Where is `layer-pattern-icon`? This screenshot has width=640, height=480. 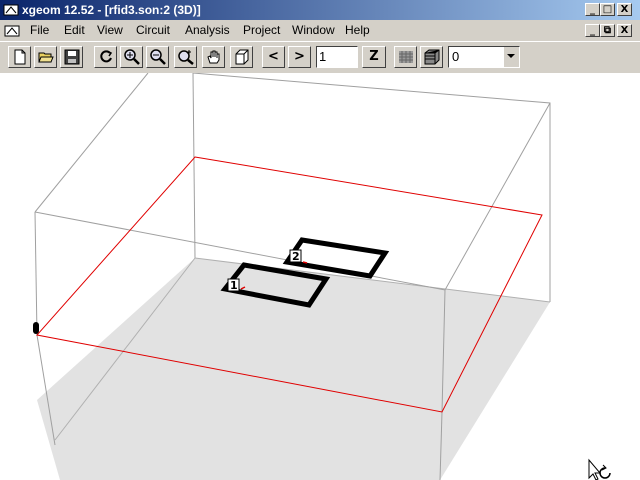
layer-pattern-icon is located at coordinates (406, 57).